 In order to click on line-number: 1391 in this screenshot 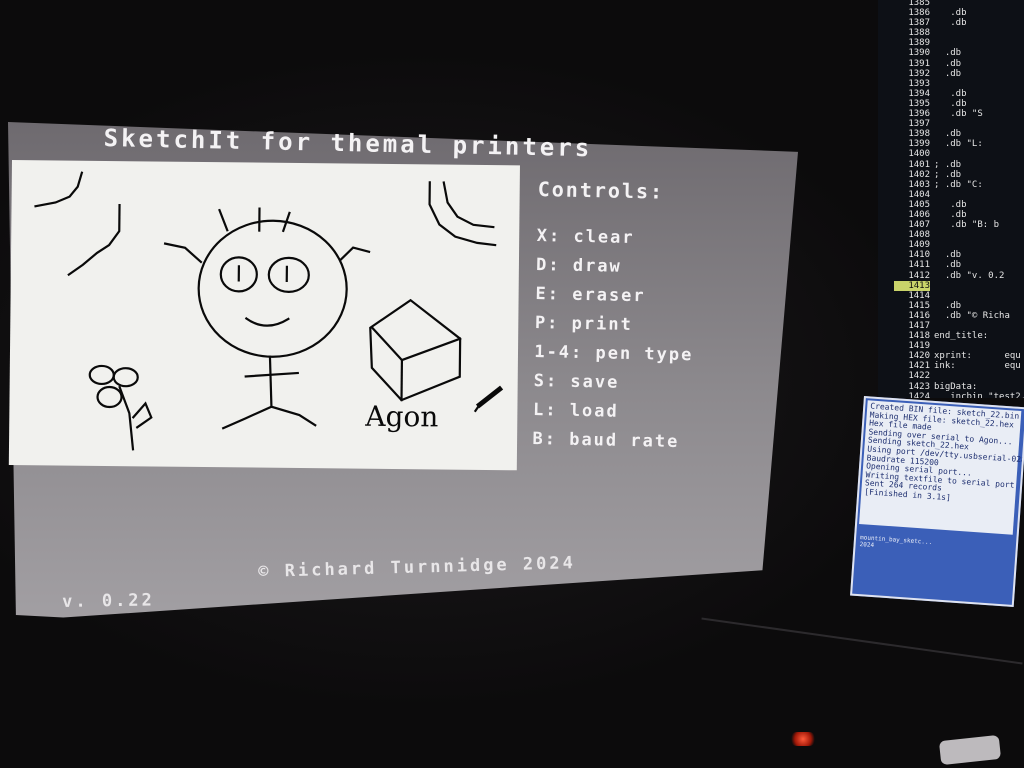, I will do `click(919, 63)`.